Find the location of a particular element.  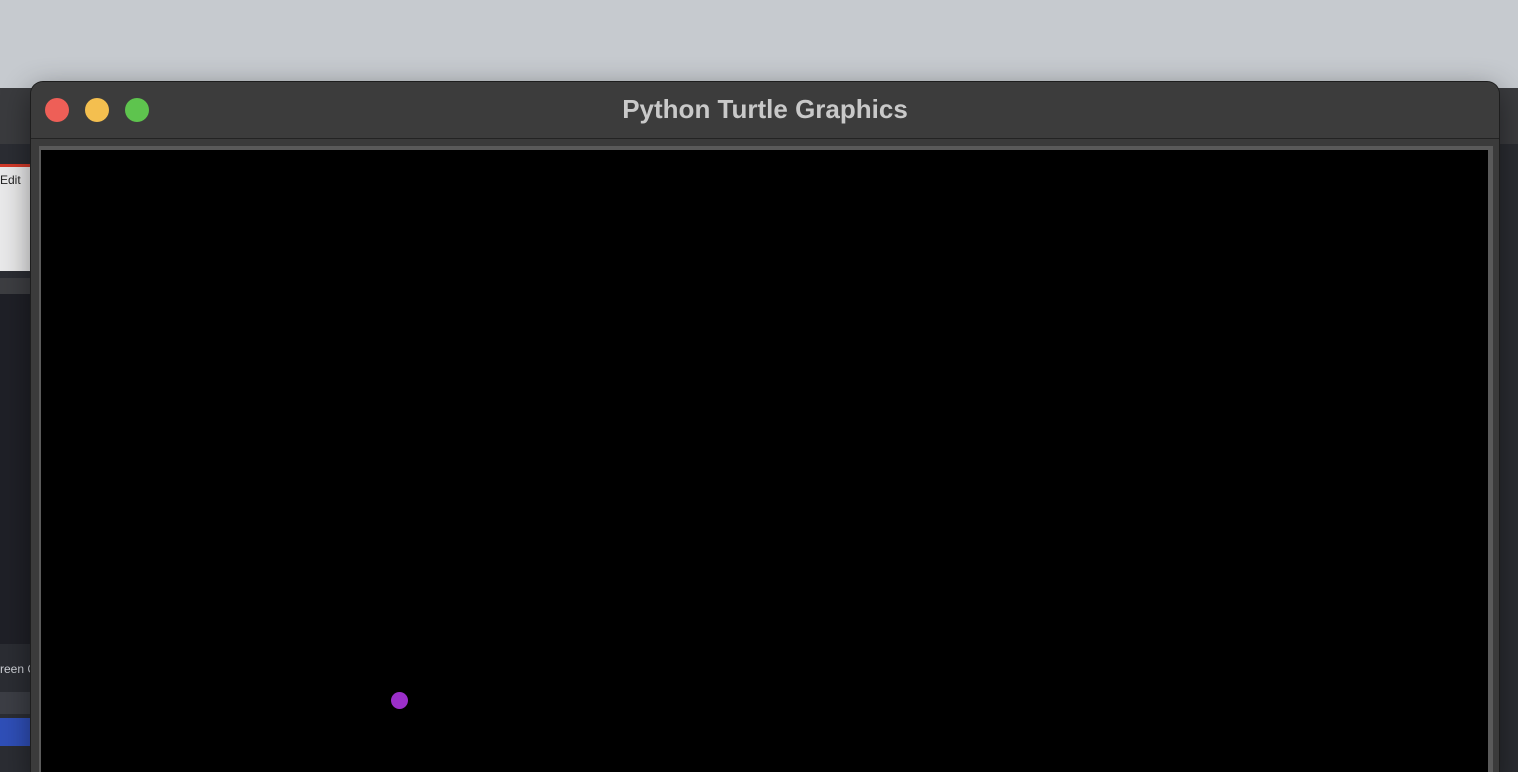

background-app-menu: Edit is located at coordinates (15, 219).